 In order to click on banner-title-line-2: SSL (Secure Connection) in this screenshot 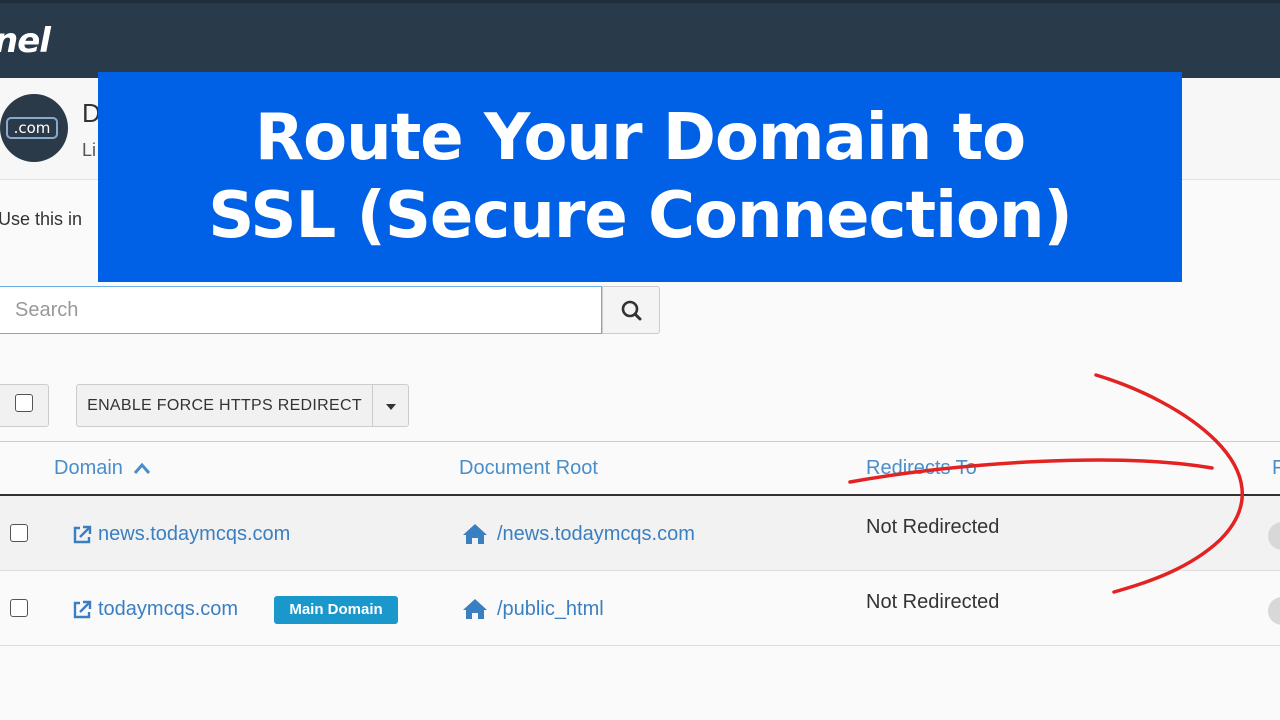, I will do `click(640, 216)`.